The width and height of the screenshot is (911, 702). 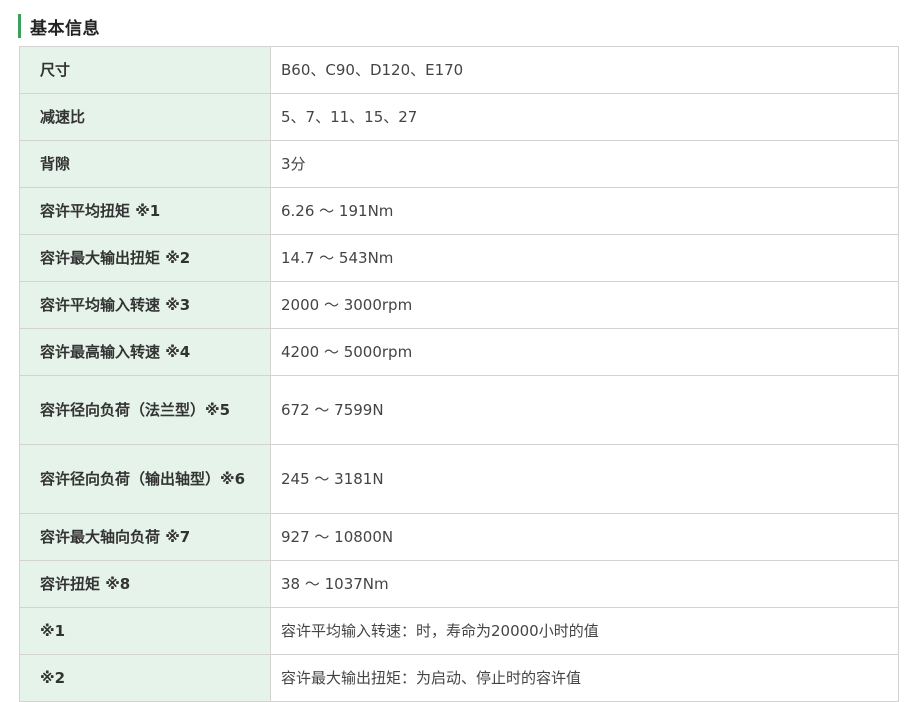 I want to click on row-key: 容许径向负荷（法兰型）※5, so click(x=145, y=410).